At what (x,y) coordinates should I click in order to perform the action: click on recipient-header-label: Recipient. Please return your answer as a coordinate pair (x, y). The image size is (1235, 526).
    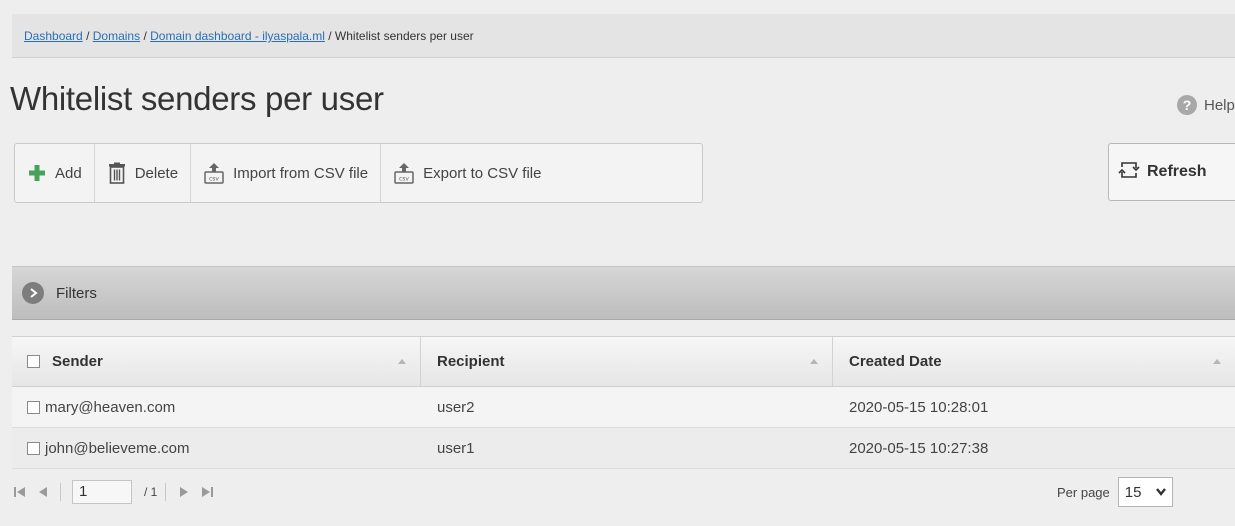
    Looking at the image, I should click on (471, 361).